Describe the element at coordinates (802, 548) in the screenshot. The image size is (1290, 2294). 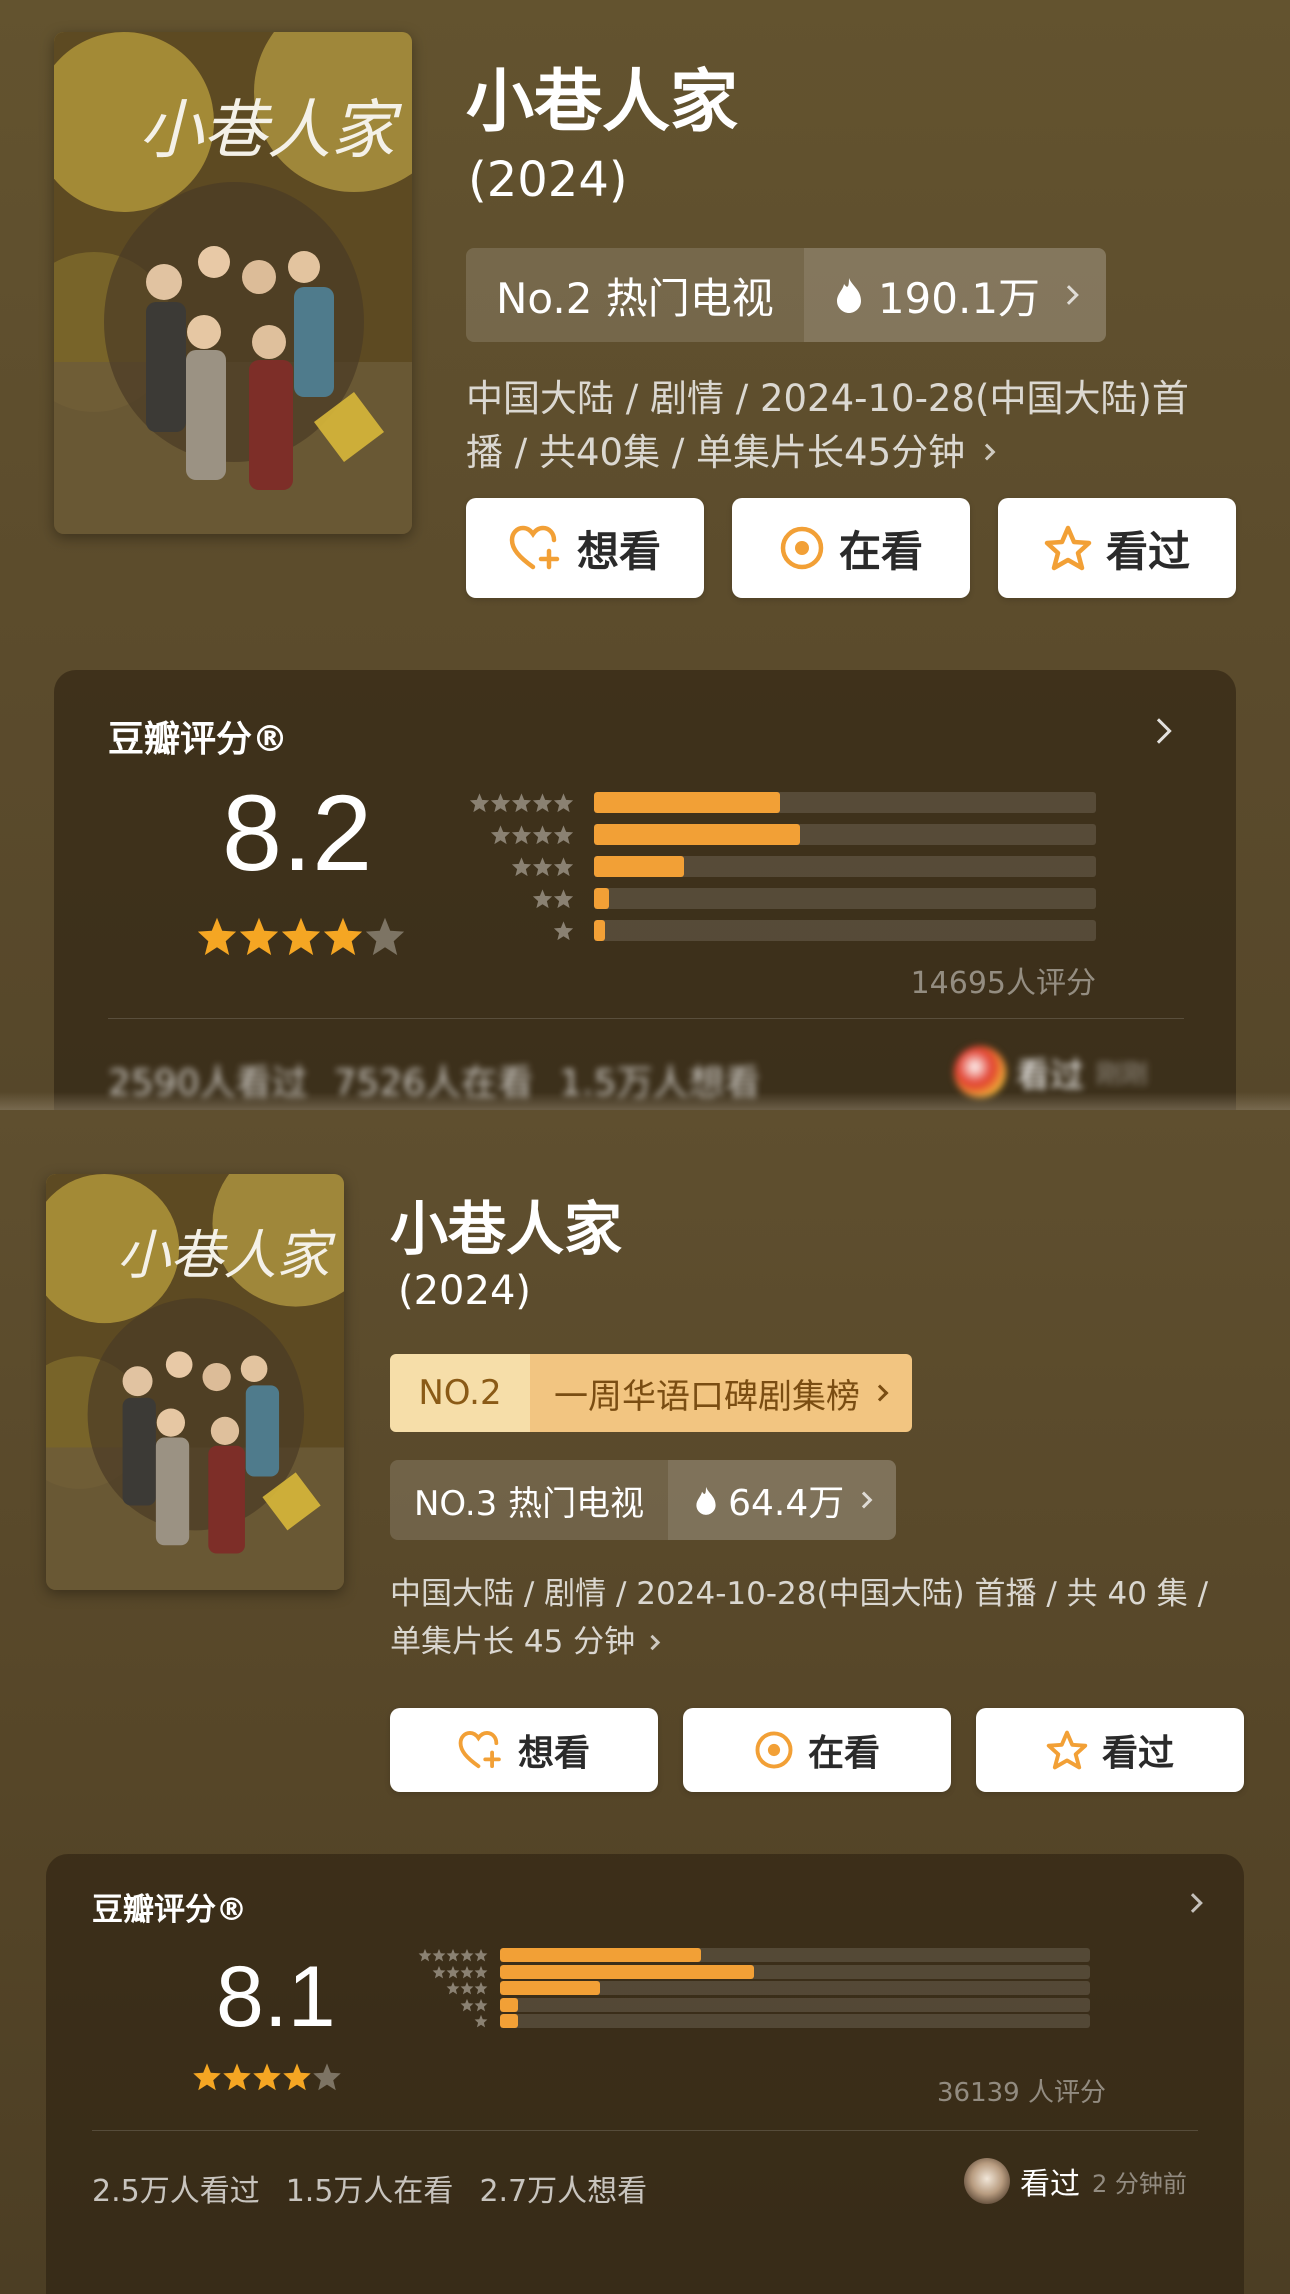
I see `target-icon` at that location.